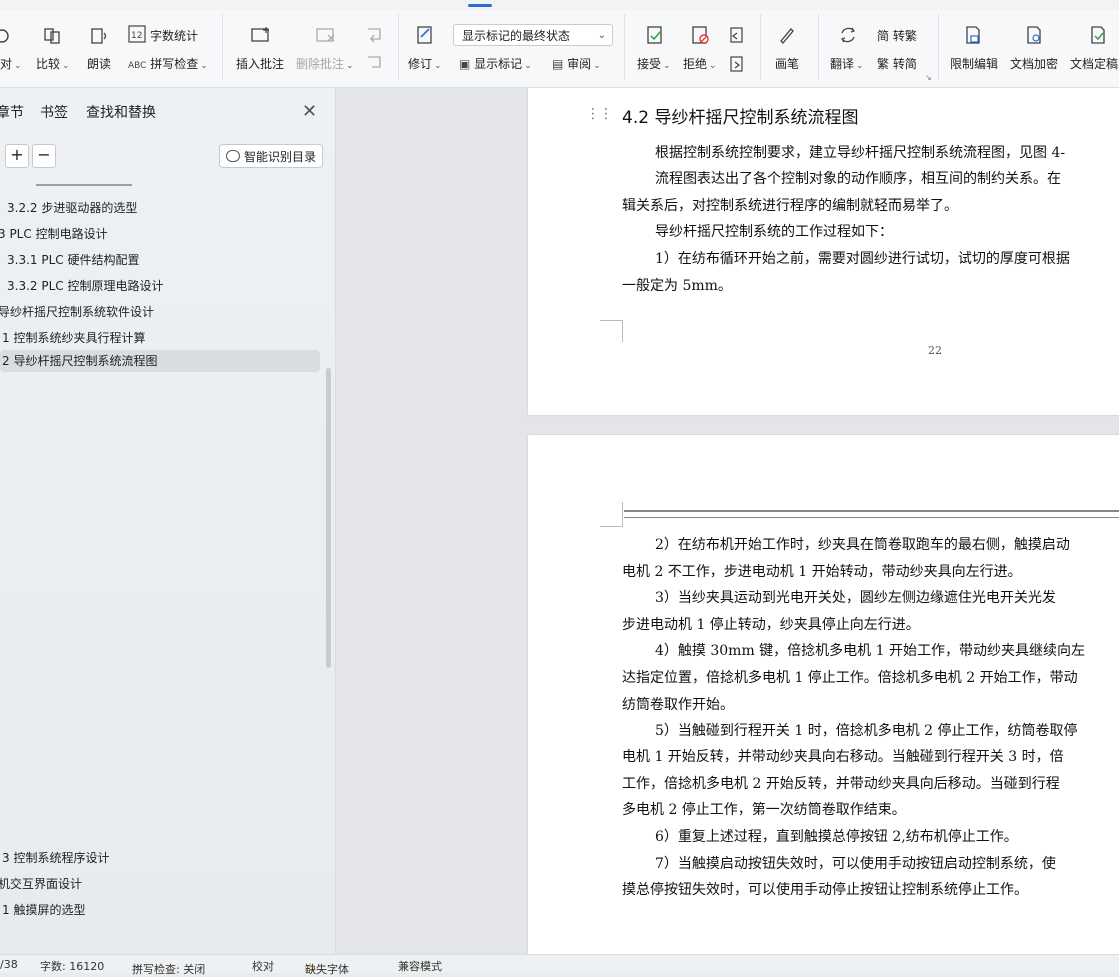  I want to click on body-line: 步进电动机 1 停止转动，纱夹具停止向左行进。, so click(771, 625).